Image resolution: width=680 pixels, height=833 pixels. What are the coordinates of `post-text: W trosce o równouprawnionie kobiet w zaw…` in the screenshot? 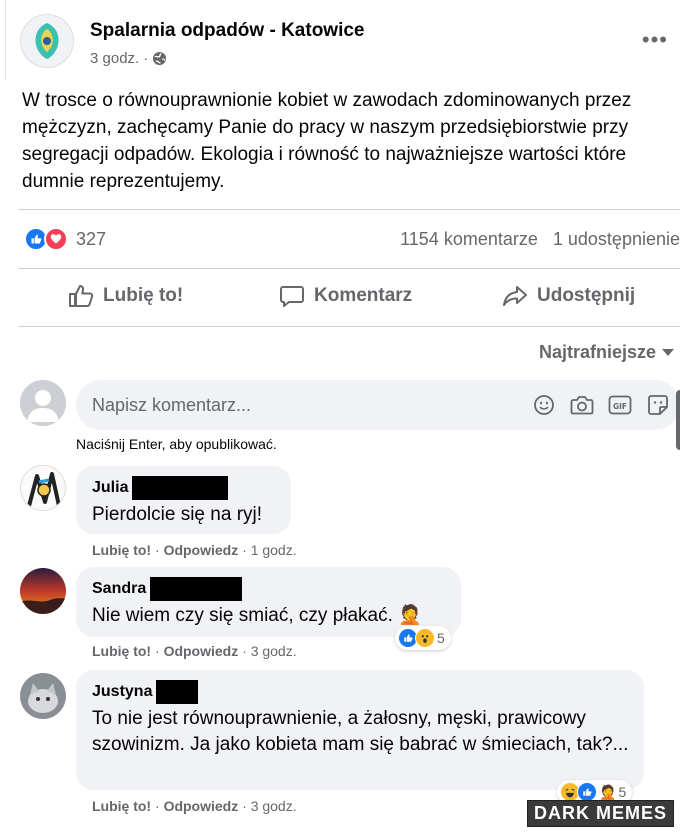 It's located at (327, 141).